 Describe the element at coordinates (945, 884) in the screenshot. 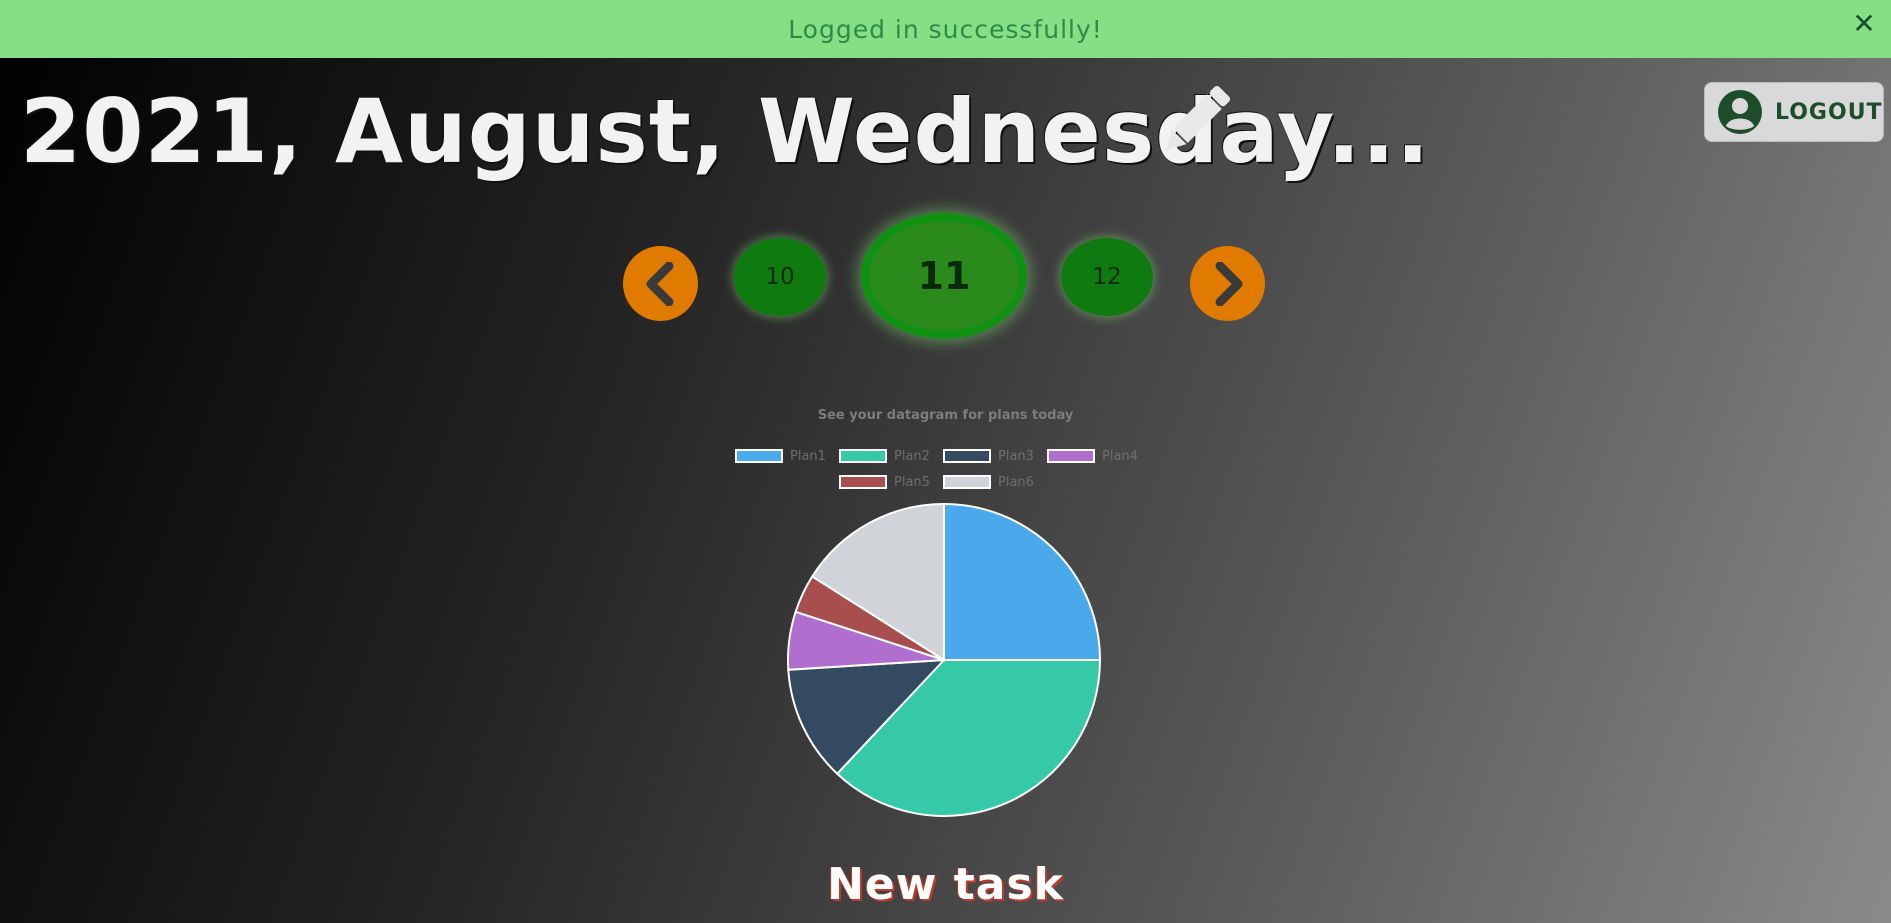

I see `new-task-heading: New task` at that location.